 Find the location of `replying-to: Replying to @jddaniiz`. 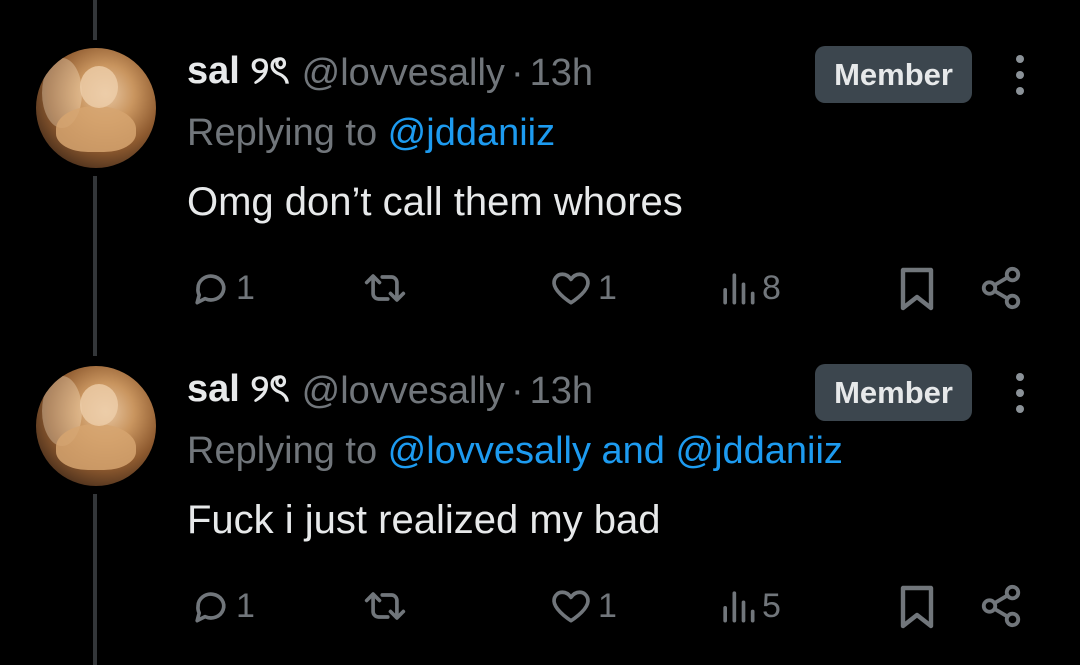

replying-to: Replying to @jddaniiz is located at coordinates (371, 133).